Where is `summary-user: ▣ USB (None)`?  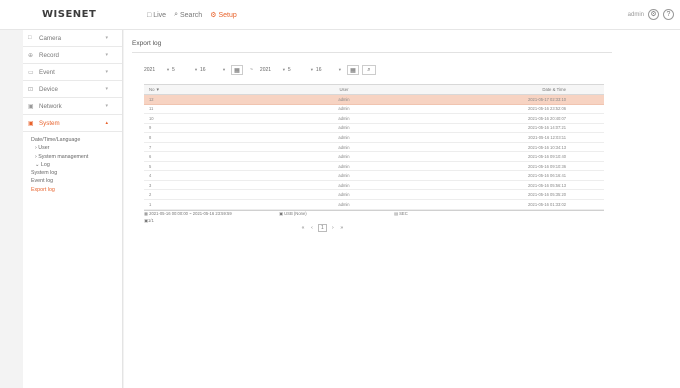 summary-user: ▣ USB (None) is located at coordinates (293, 213).